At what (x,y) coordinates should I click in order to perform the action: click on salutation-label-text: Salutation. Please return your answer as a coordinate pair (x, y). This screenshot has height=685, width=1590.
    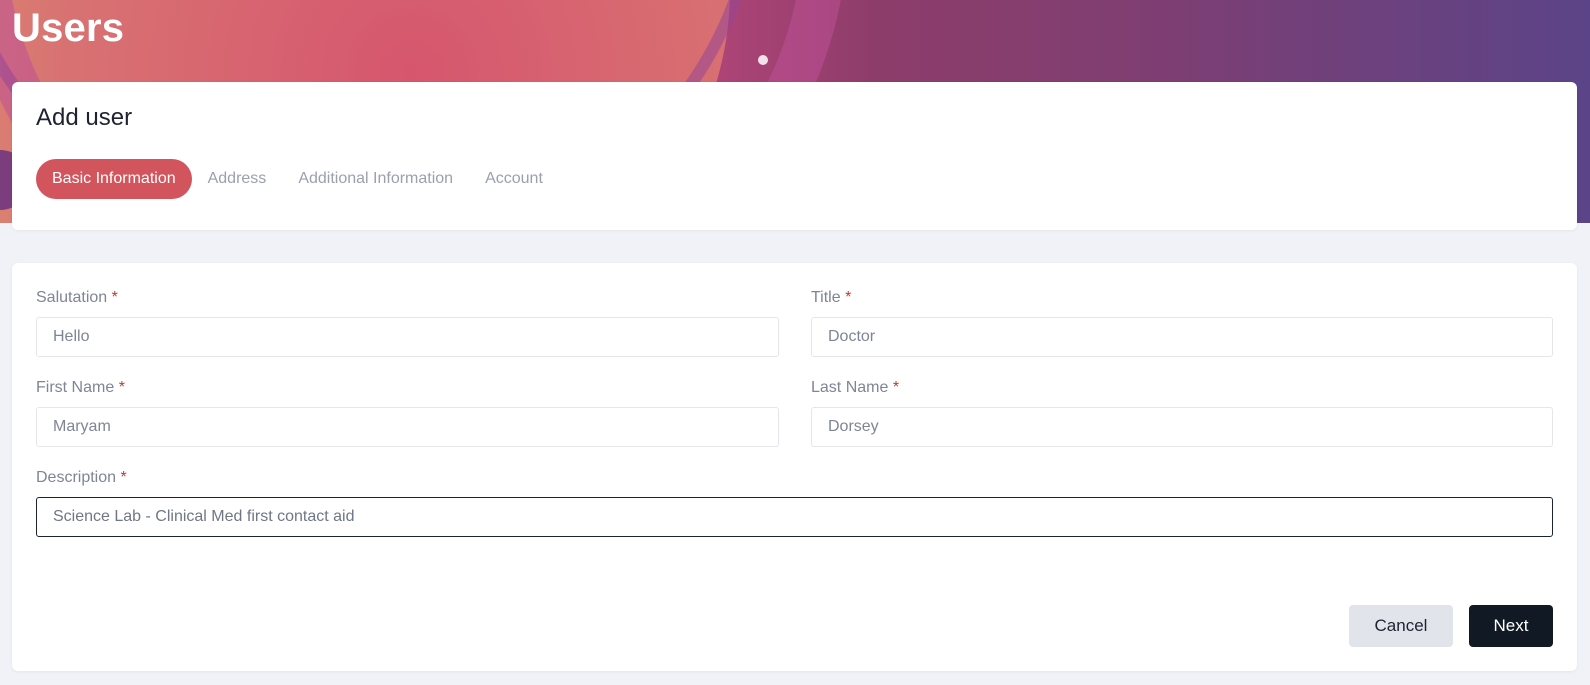
    Looking at the image, I should click on (72, 297).